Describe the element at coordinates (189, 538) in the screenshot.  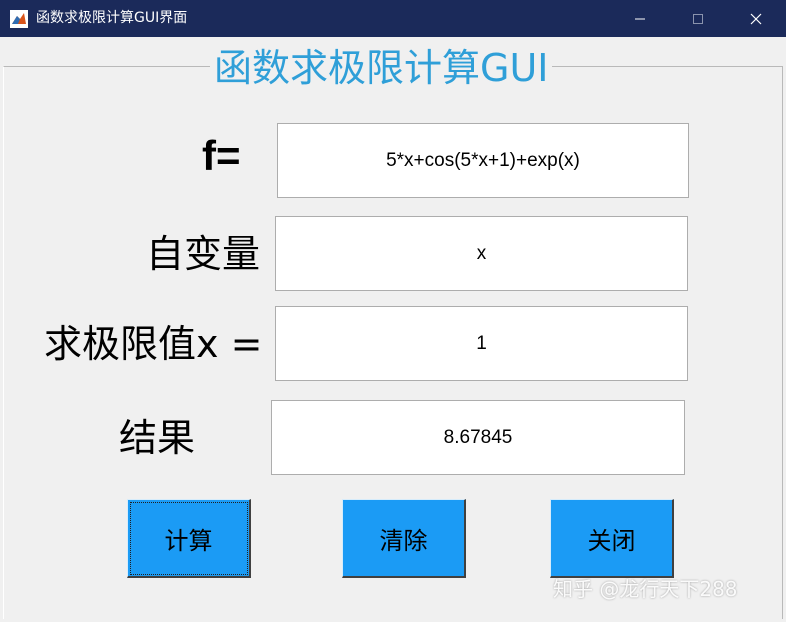
I see `calculate-button: 计算` at that location.